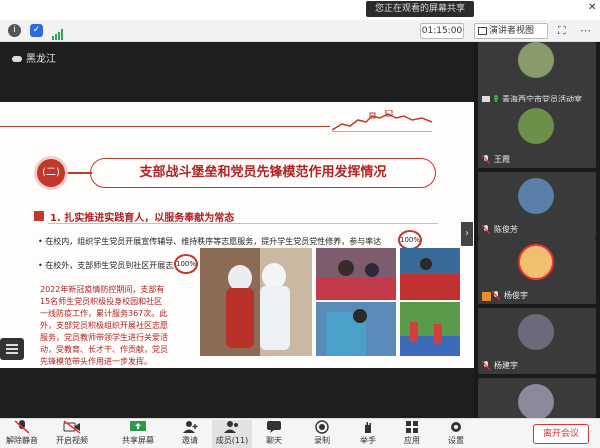  I want to click on photo-volunteers-hazmat, so click(256, 302).